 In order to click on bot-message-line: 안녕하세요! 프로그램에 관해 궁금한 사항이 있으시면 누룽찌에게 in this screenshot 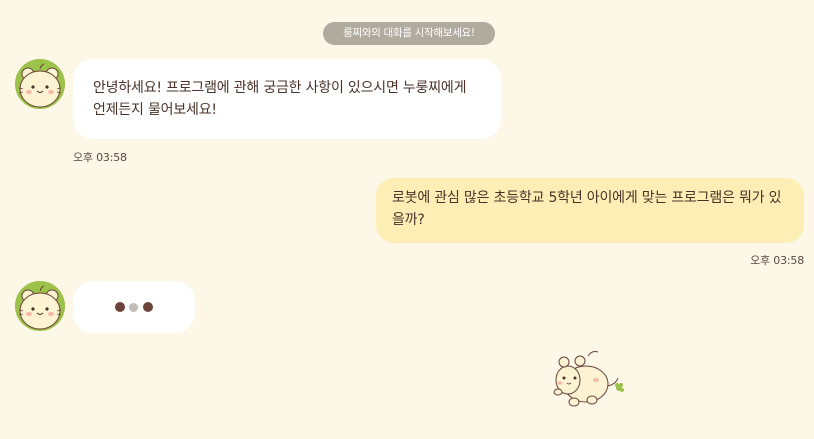, I will do `click(280, 88)`.